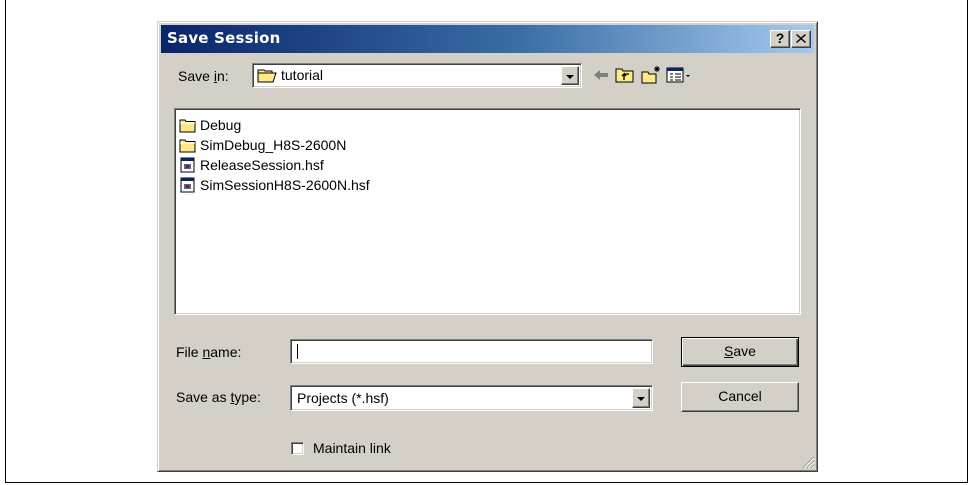  Describe the element at coordinates (651, 75) in the screenshot. I see `new-folder-icon` at that location.